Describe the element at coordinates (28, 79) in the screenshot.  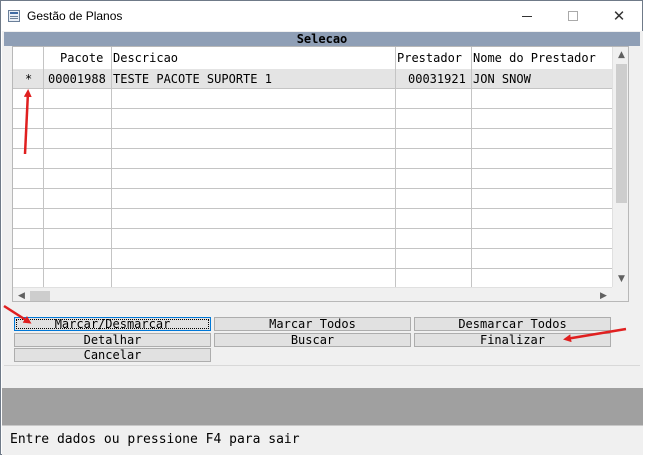
I see `row-mark-cell: *` at that location.